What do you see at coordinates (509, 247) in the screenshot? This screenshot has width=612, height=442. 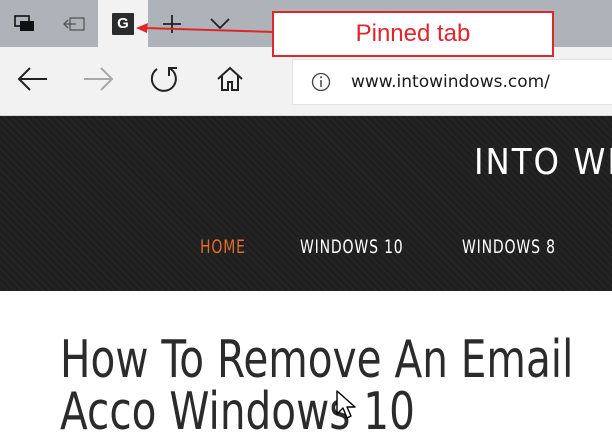 I see `menu-item-windows-8: WINDOWS 8` at bounding box center [509, 247].